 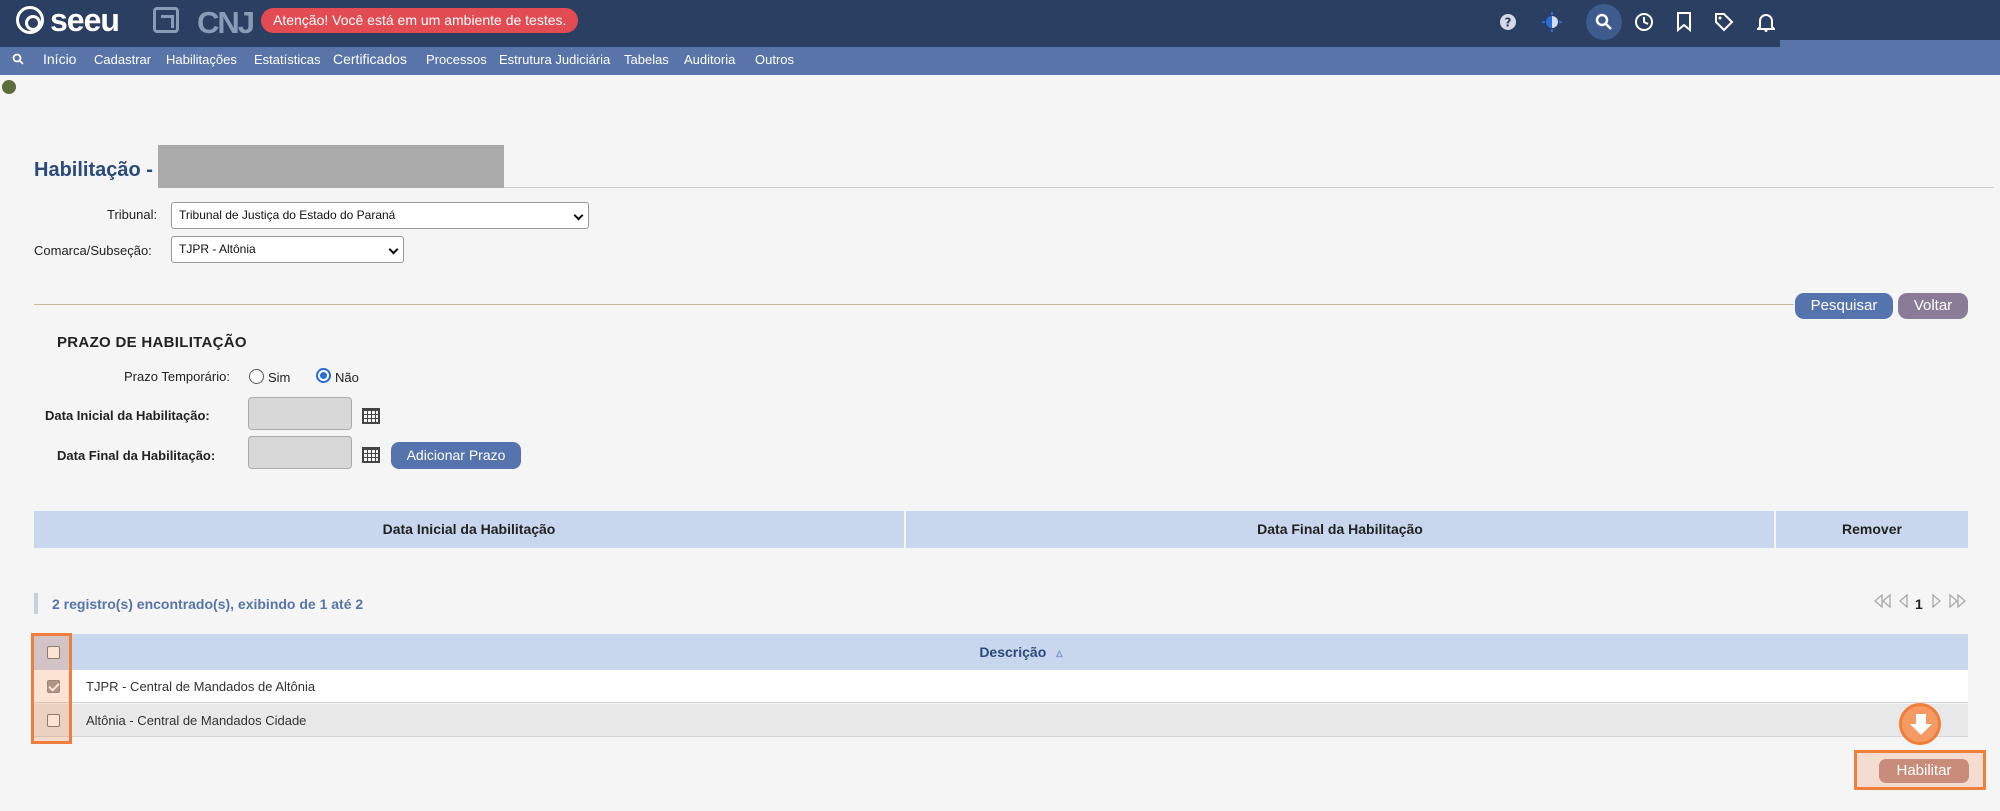 What do you see at coordinates (1844, 306) in the screenshot?
I see `pesquisar-button: Pesquisar` at bounding box center [1844, 306].